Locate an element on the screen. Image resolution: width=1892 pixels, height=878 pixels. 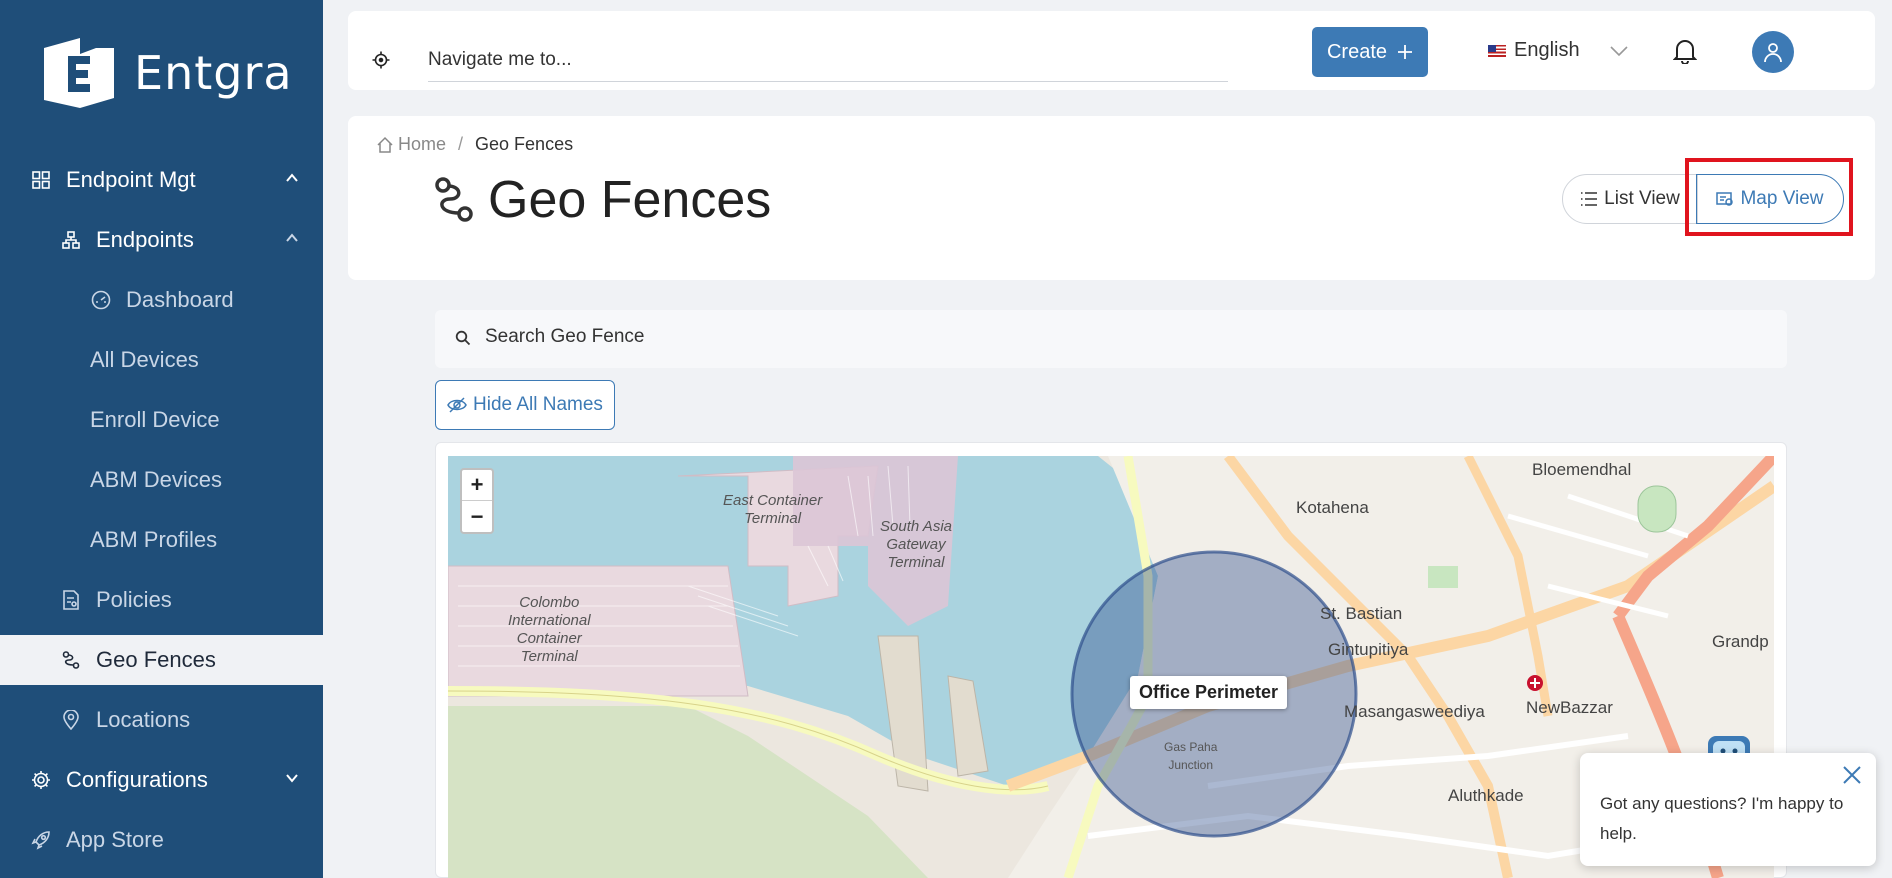
list-view-label: List View is located at coordinates (1642, 198).